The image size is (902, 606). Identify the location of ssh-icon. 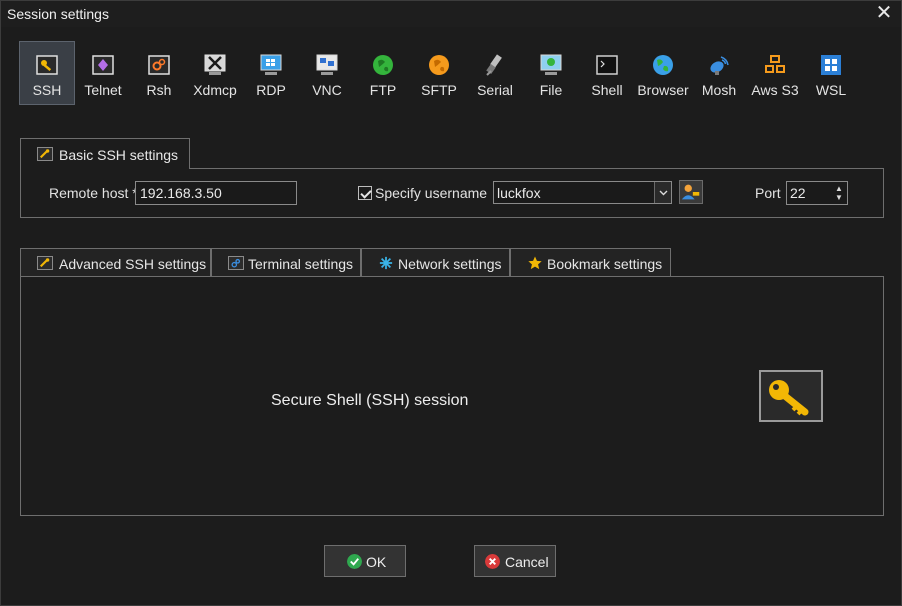
(47, 65).